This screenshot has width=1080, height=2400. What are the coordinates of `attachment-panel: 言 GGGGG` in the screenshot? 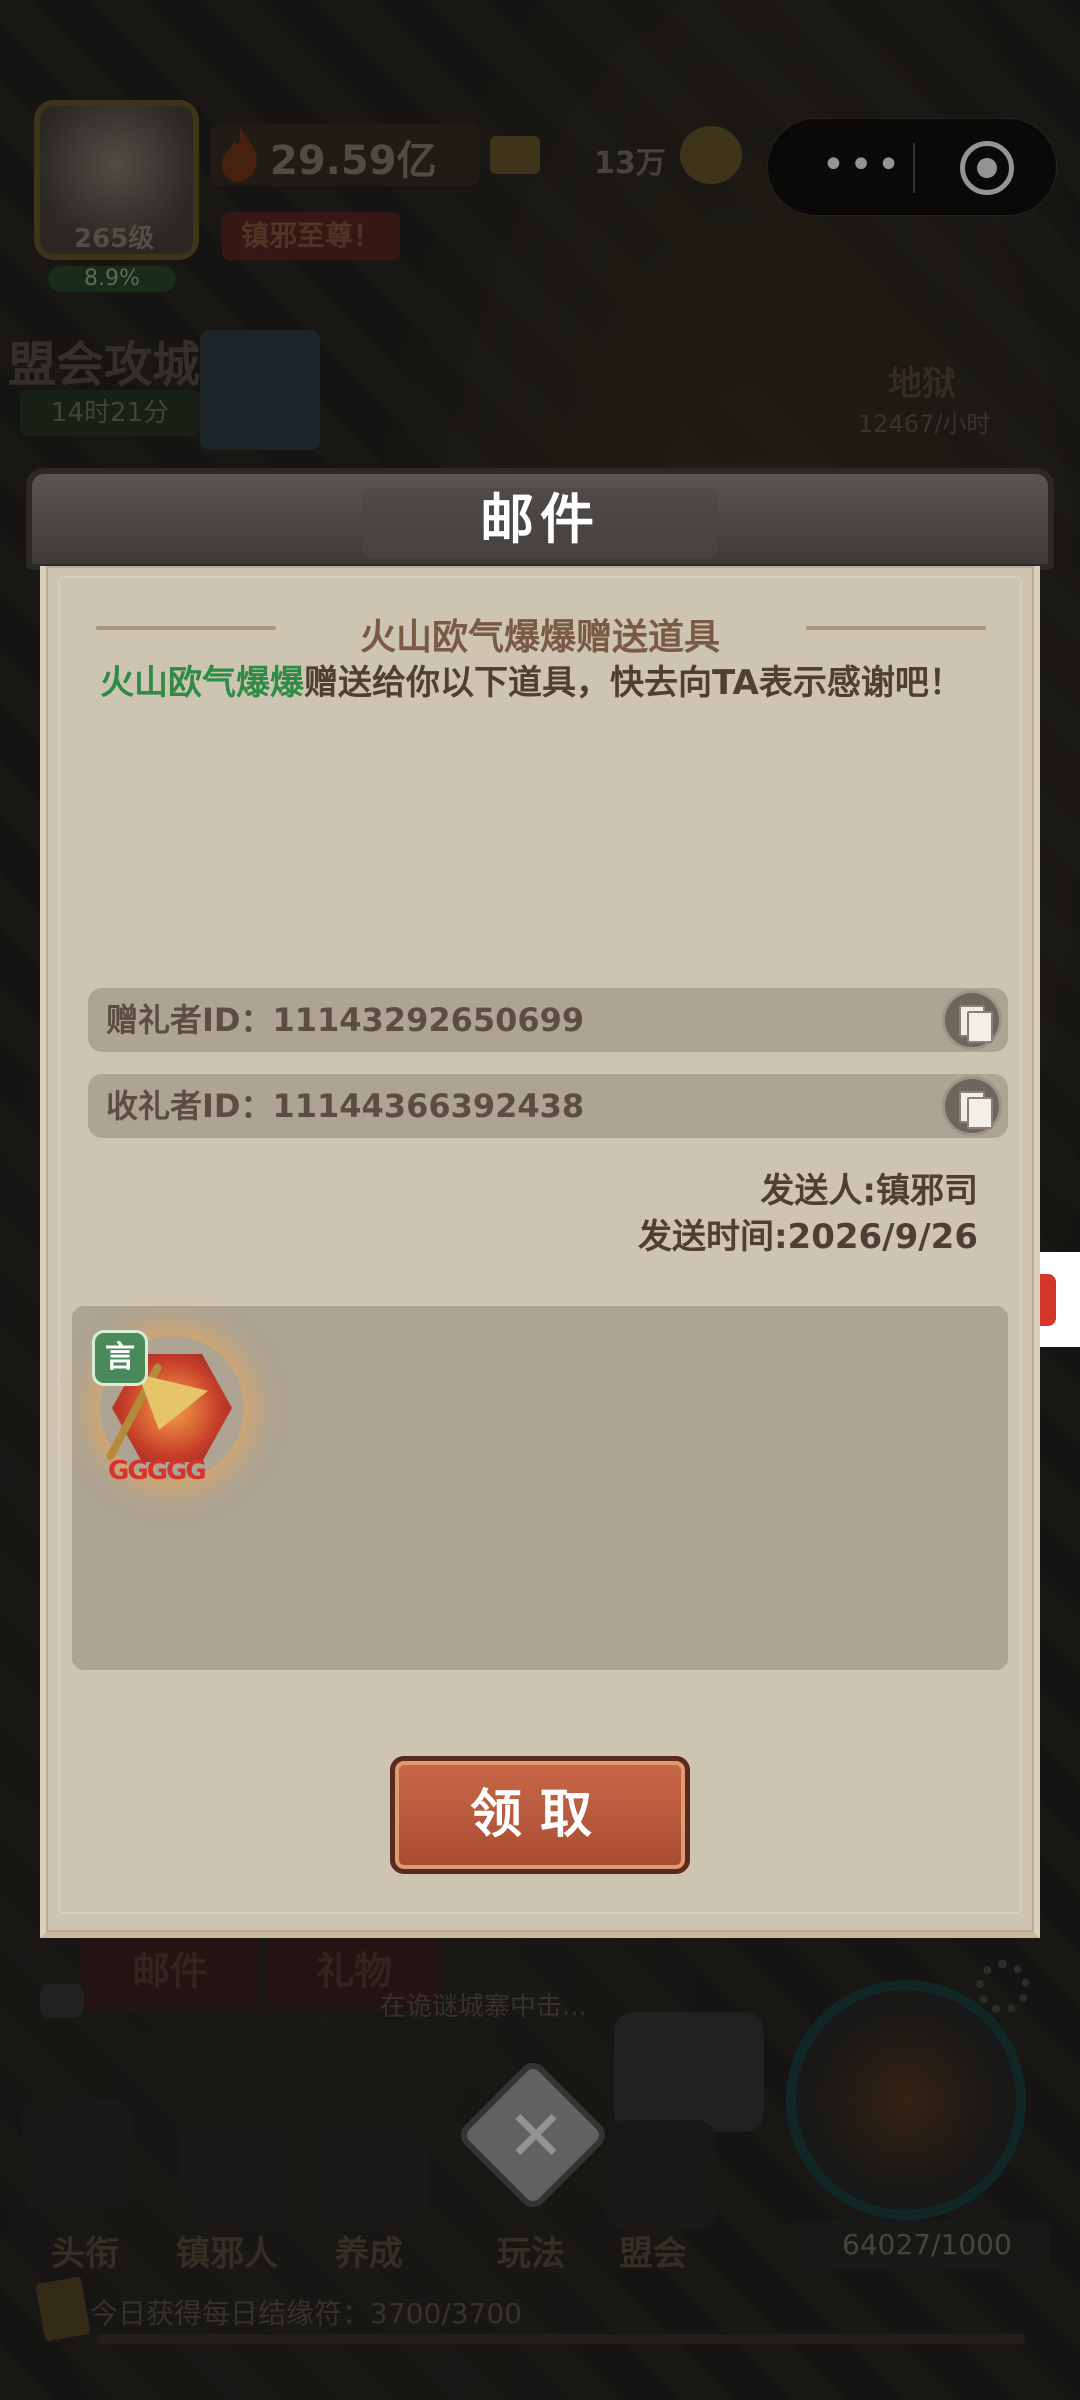 It's located at (540, 1488).